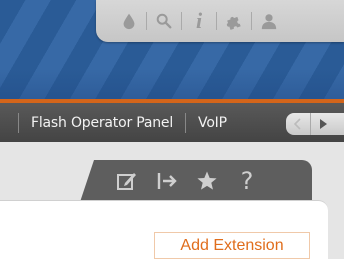 The height and width of the screenshot is (259, 344). I want to click on add-extension-button: Add Extension, so click(232, 245).